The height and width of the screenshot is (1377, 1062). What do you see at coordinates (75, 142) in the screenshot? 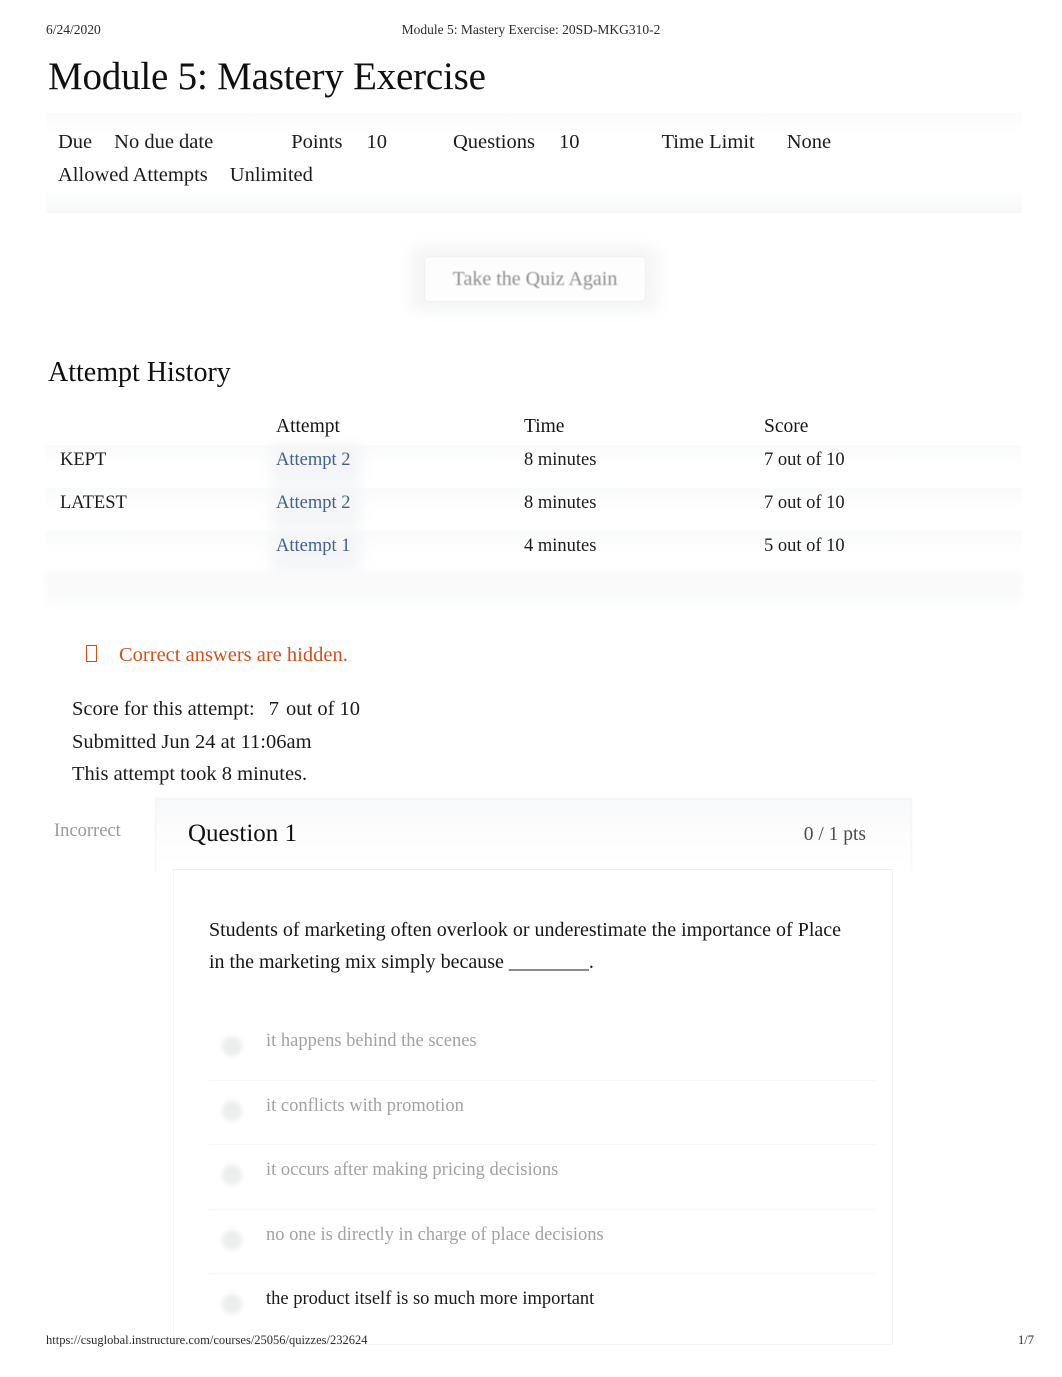
I see `due-label: Due` at bounding box center [75, 142].